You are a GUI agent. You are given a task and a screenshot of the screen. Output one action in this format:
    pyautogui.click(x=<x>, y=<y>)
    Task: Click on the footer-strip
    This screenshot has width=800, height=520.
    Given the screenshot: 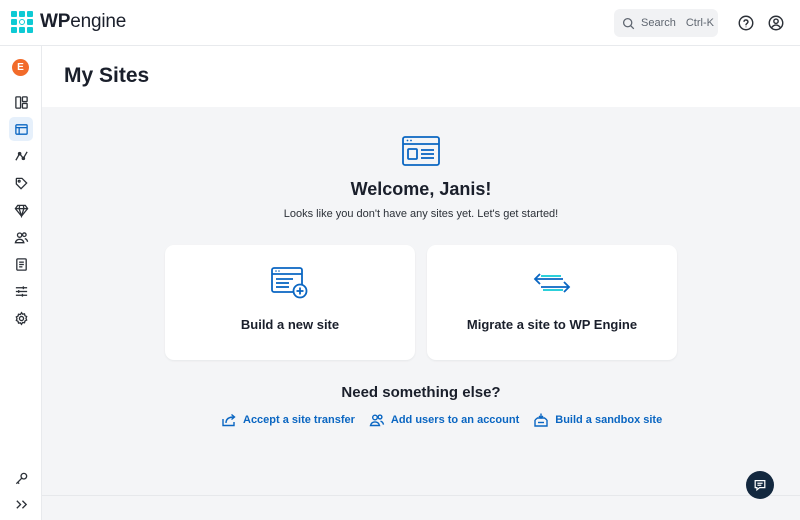 What is the action you would take?
    pyautogui.click(x=421, y=507)
    